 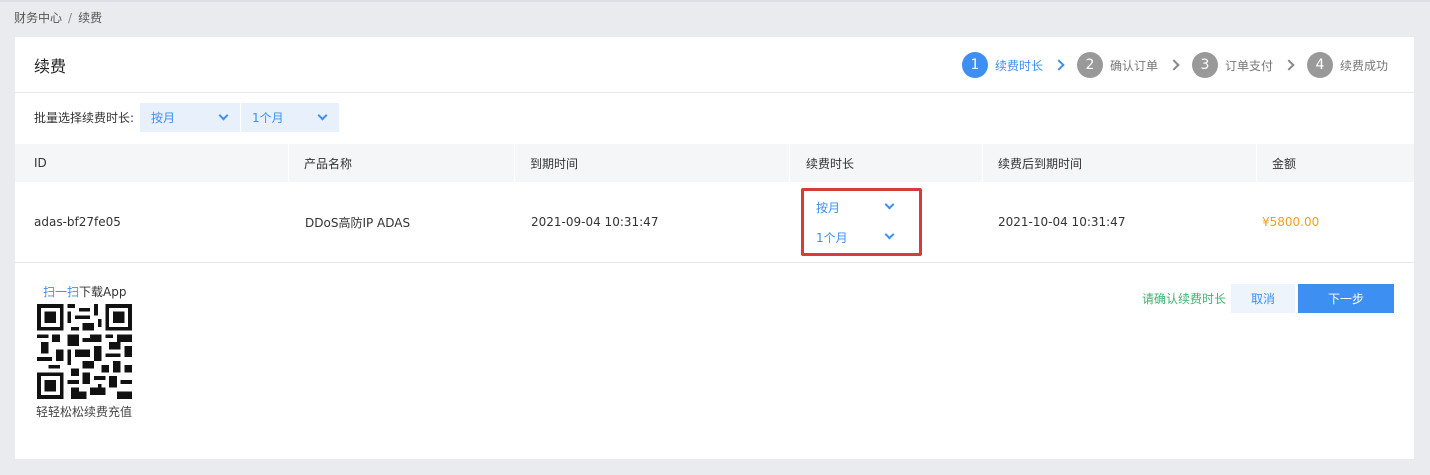 What do you see at coordinates (84, 412) in the screenshot?
I see `qr-caption: 轻轻松松续费充值` at bounding box center [84, 412].